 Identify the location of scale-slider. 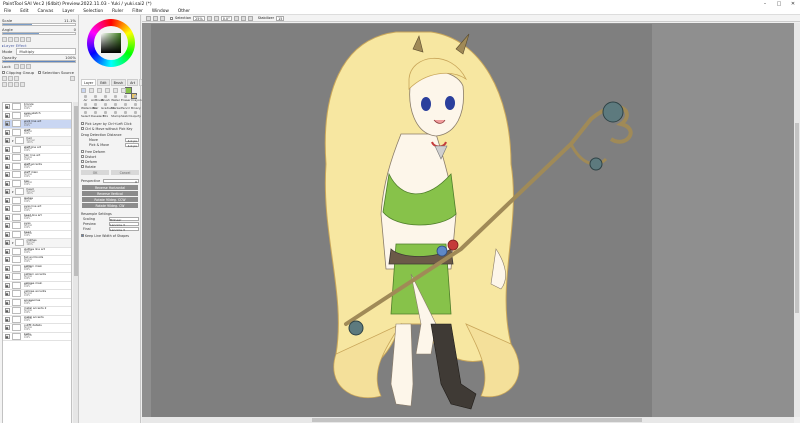
(39, 24).